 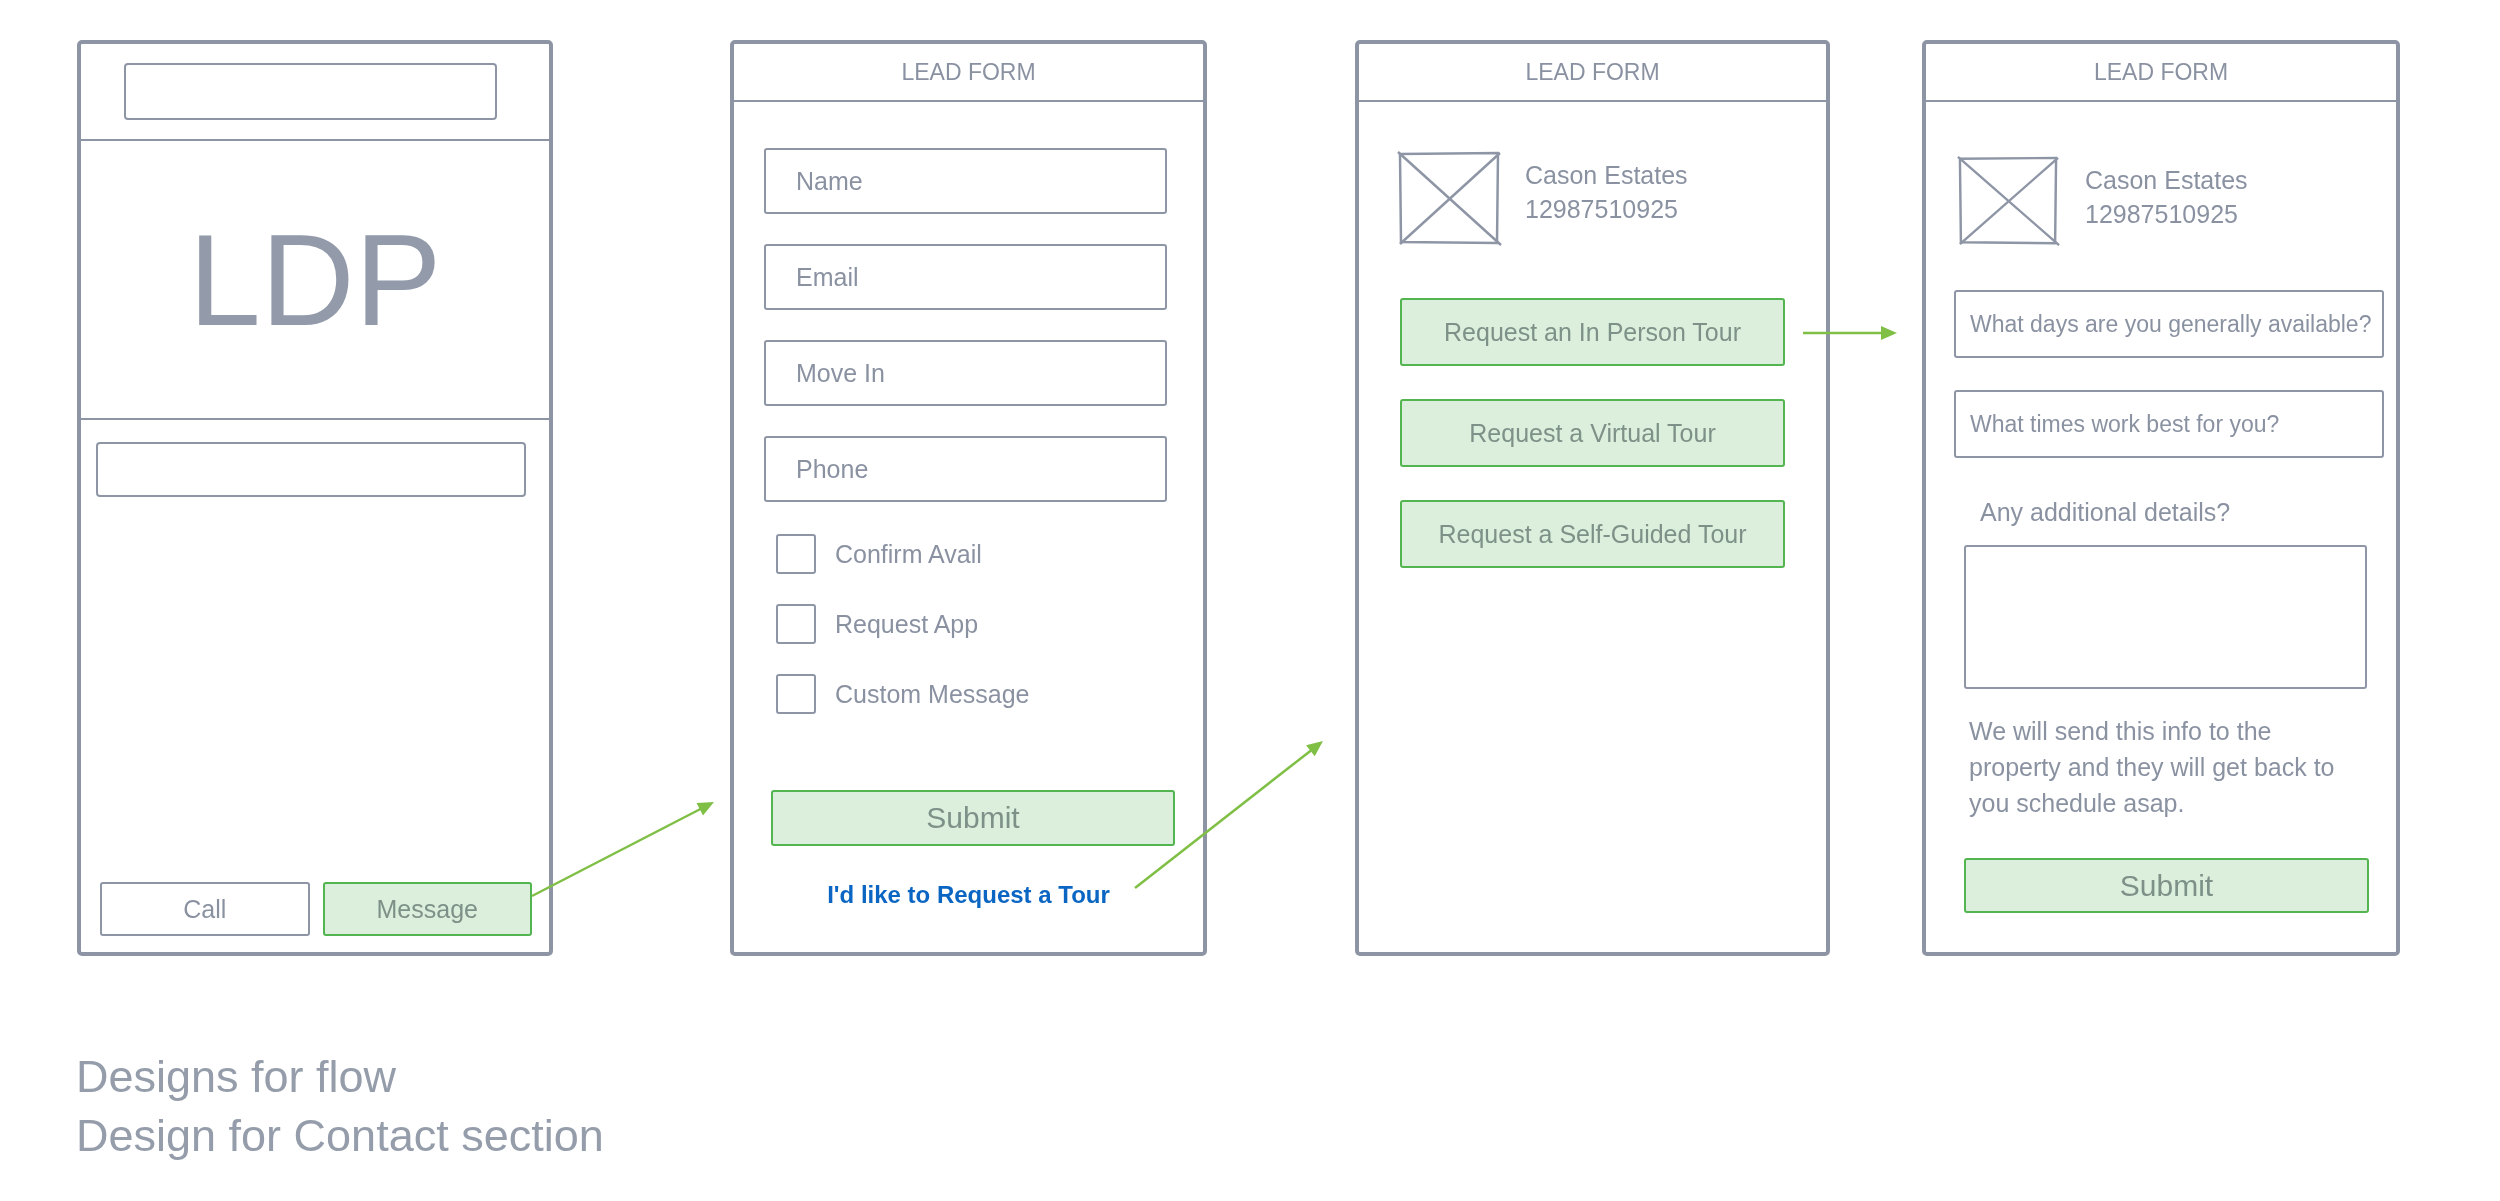 I want to click on info-note: We will send this info to the property and they will get back to you schedule asap., so click(x=2152, y=767).